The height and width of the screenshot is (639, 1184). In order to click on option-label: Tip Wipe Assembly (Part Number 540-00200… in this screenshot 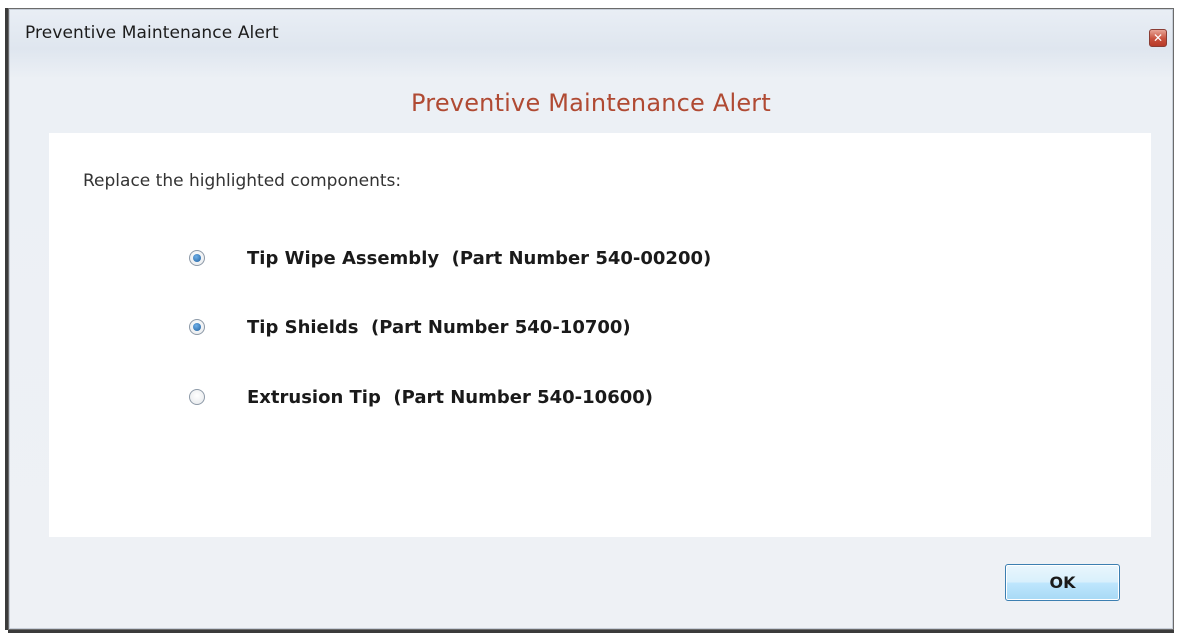, I will do `click(479, 258)`.